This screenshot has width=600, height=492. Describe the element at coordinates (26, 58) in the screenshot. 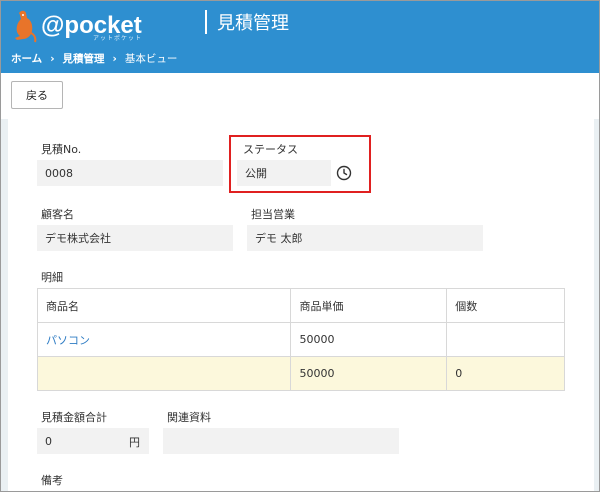

I see `breadcrumb-home: ホーム` at that location.